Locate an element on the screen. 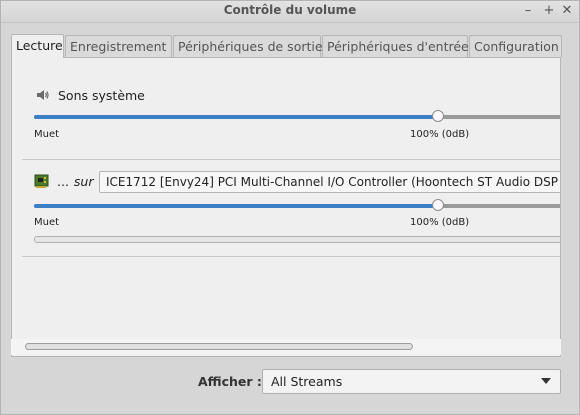 The image size is (580, 415). tab-peripheriques-entree: Périphériques d'entrée is located at coordinates (395, 46).